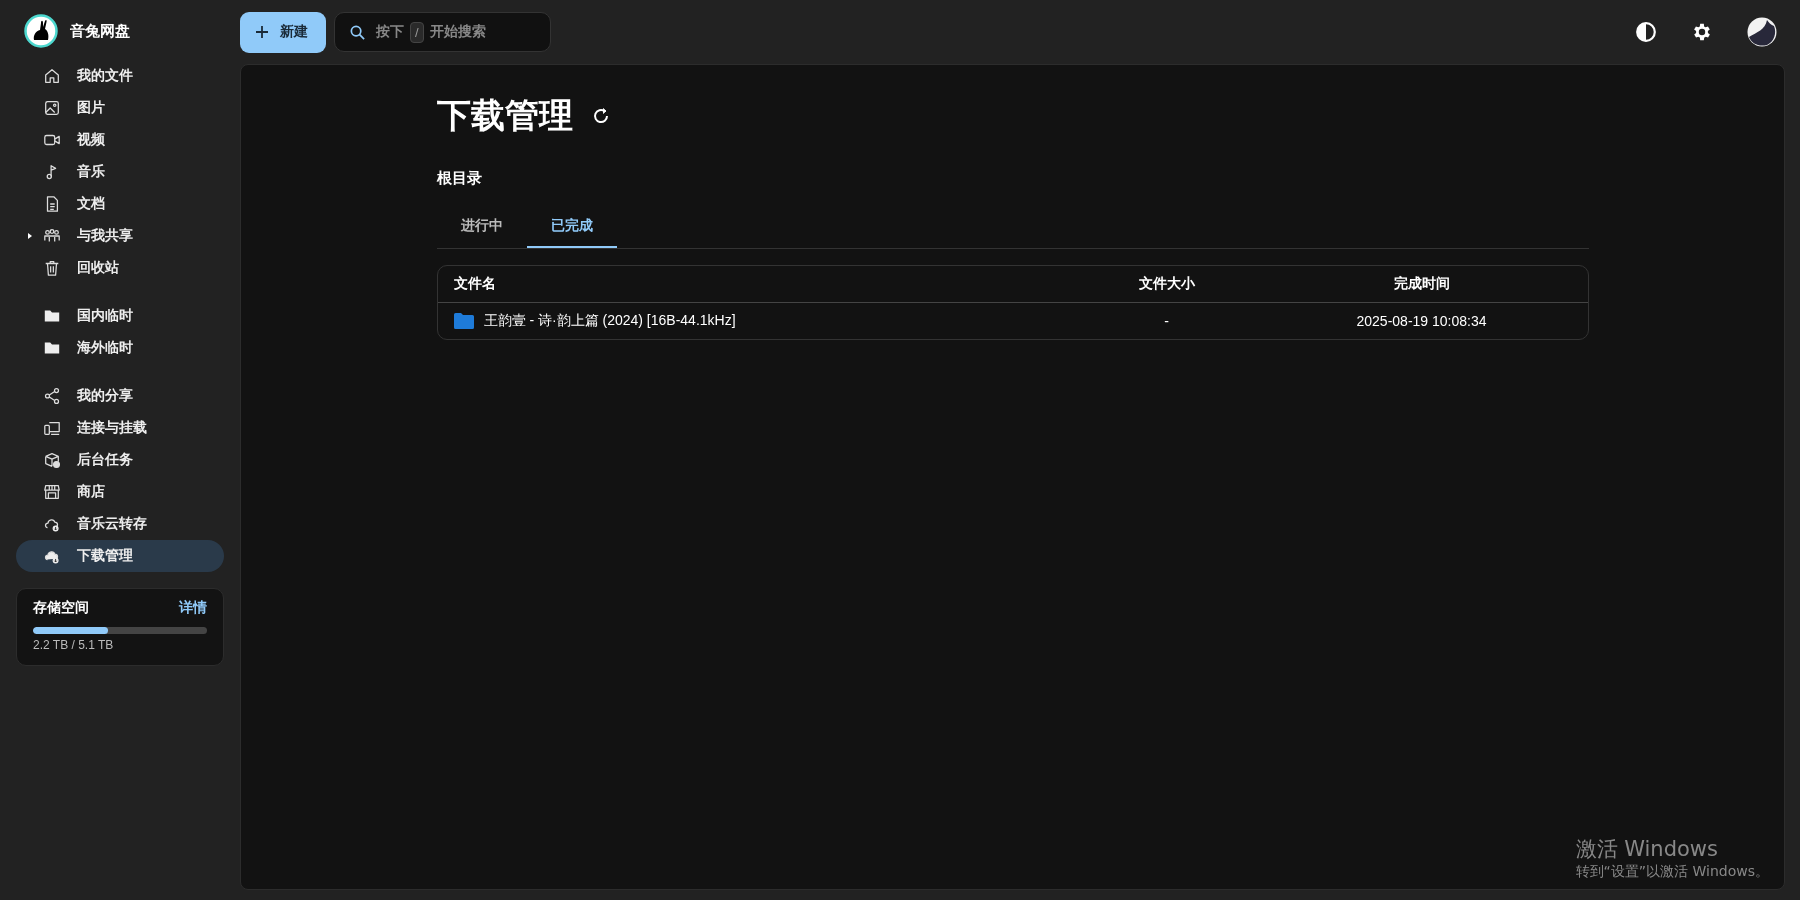 The width and height of the screenshot is (1800, 900). Describe the element at coordinates (120, 140) in the screenshot. I see `sidebar-item: 视频` at that location.